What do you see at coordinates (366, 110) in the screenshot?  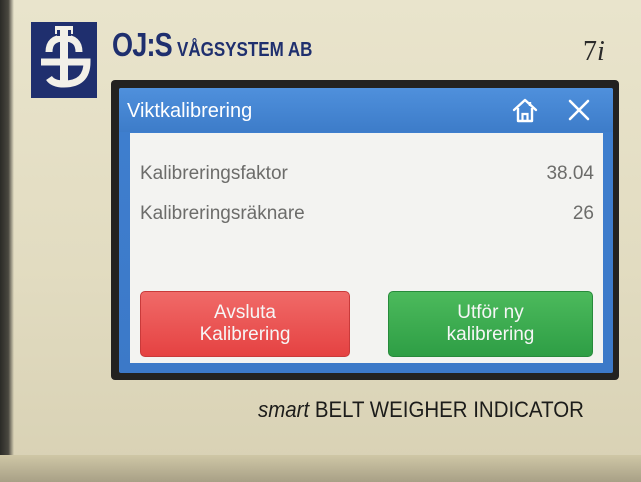 I see `dialog-titlebar: Viktkalibrering` at bounding box center [366, 110].